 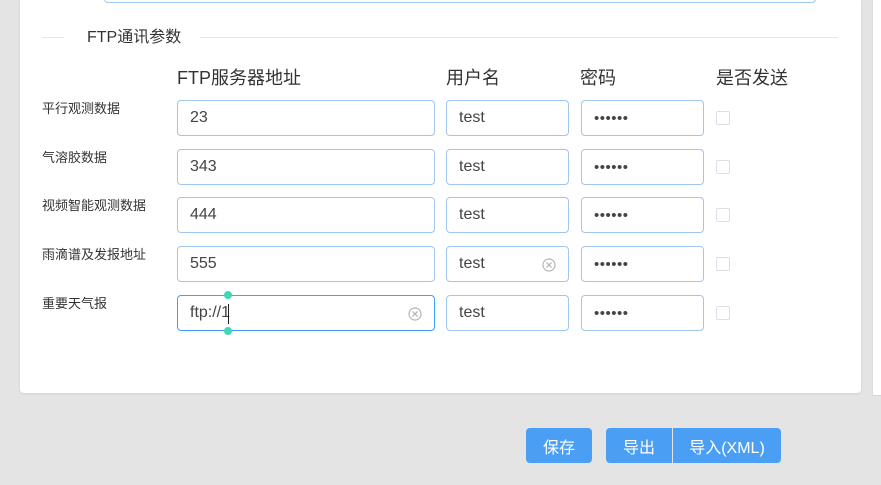 What do you see at coordinates (75, 303) in the screenshot?
I see `row-label: 重要天气报` at bounding box center [75, 303].